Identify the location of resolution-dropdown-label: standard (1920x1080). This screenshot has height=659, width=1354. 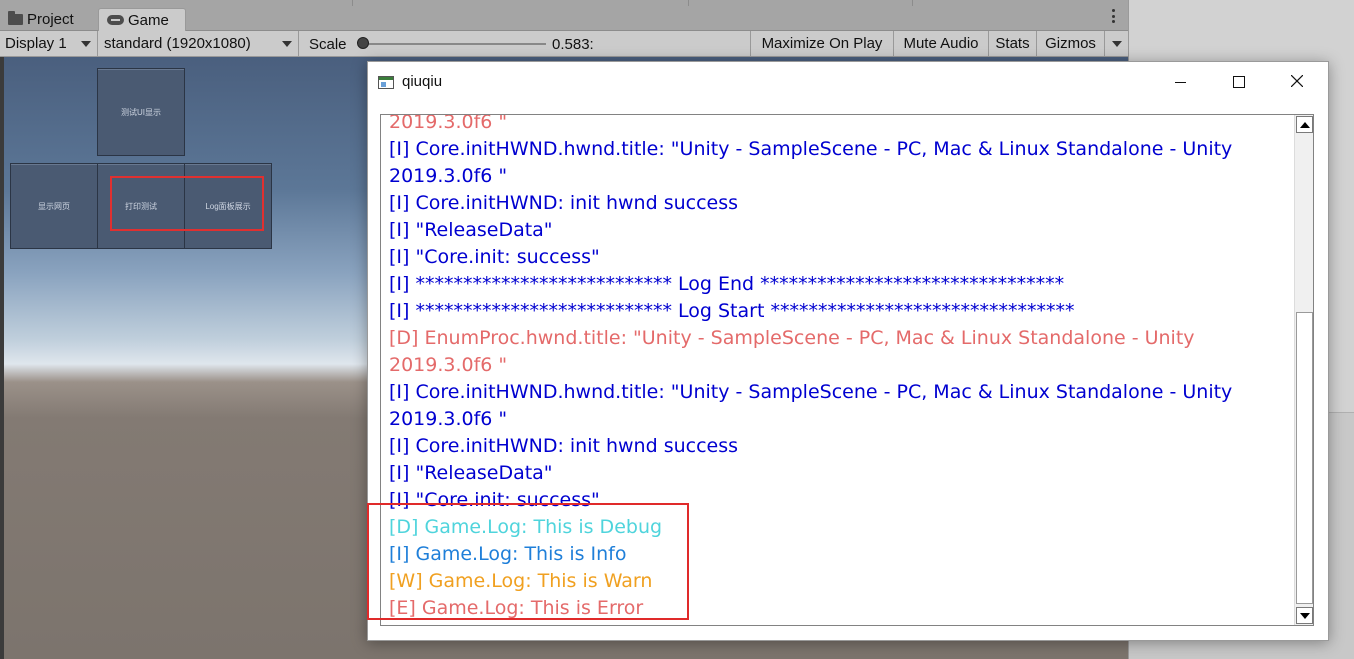
(177, 43).